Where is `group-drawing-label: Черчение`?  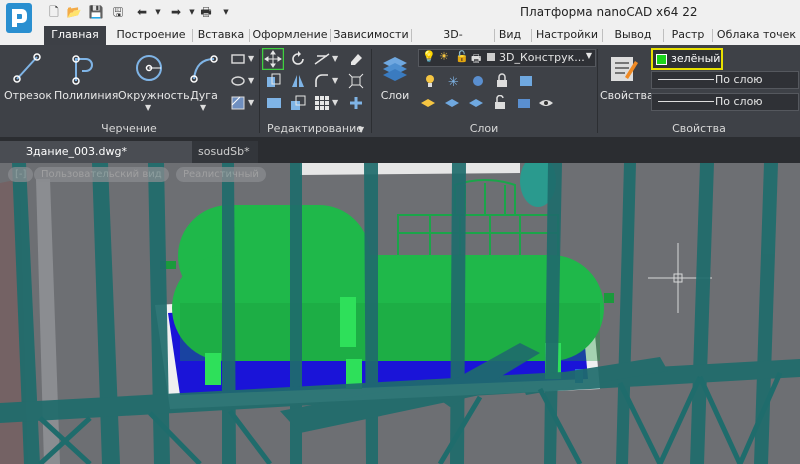
group-drawing-label: Черчение is located at coordinates (129, 128).